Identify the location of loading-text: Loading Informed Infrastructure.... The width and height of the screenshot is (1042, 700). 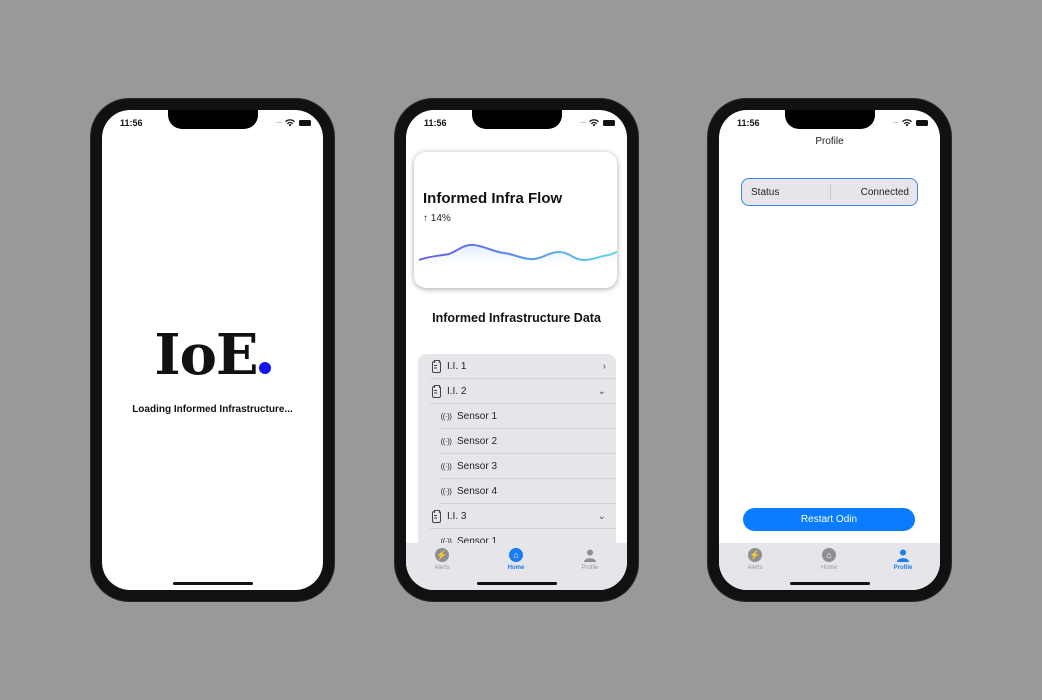
(212, 409).